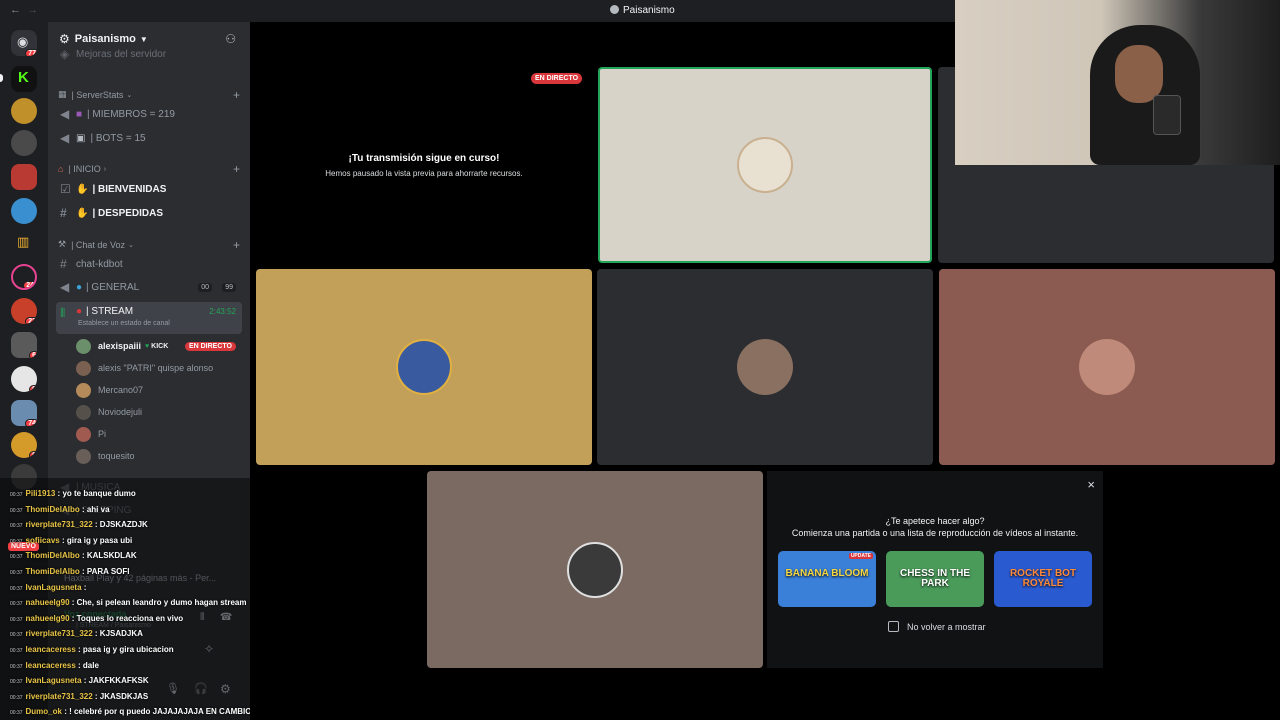 This screenshot has width=1280, height=720. I want to click on live-badge: EN DIRECTO, so click(210, 346).